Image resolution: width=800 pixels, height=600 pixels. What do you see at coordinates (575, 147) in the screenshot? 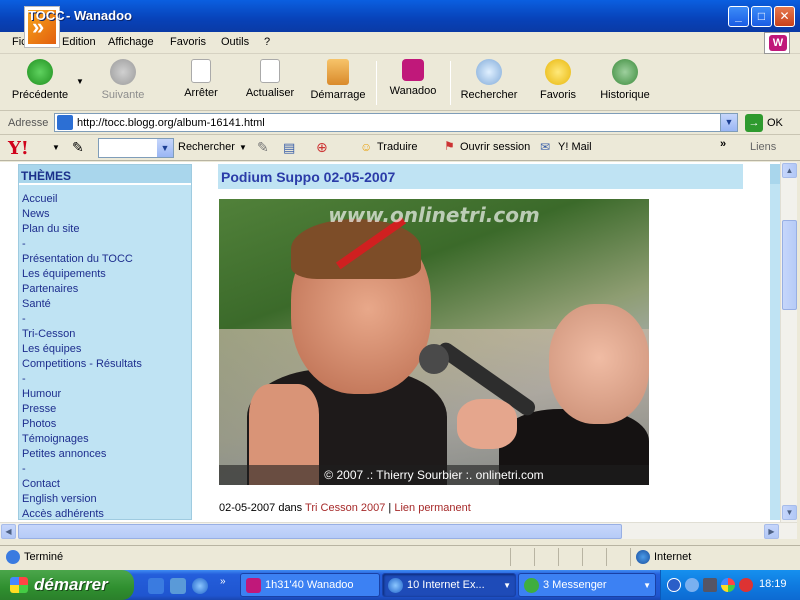
I see `yahoo-mail-button: Y! Mail` at bounding box center [575, 147].